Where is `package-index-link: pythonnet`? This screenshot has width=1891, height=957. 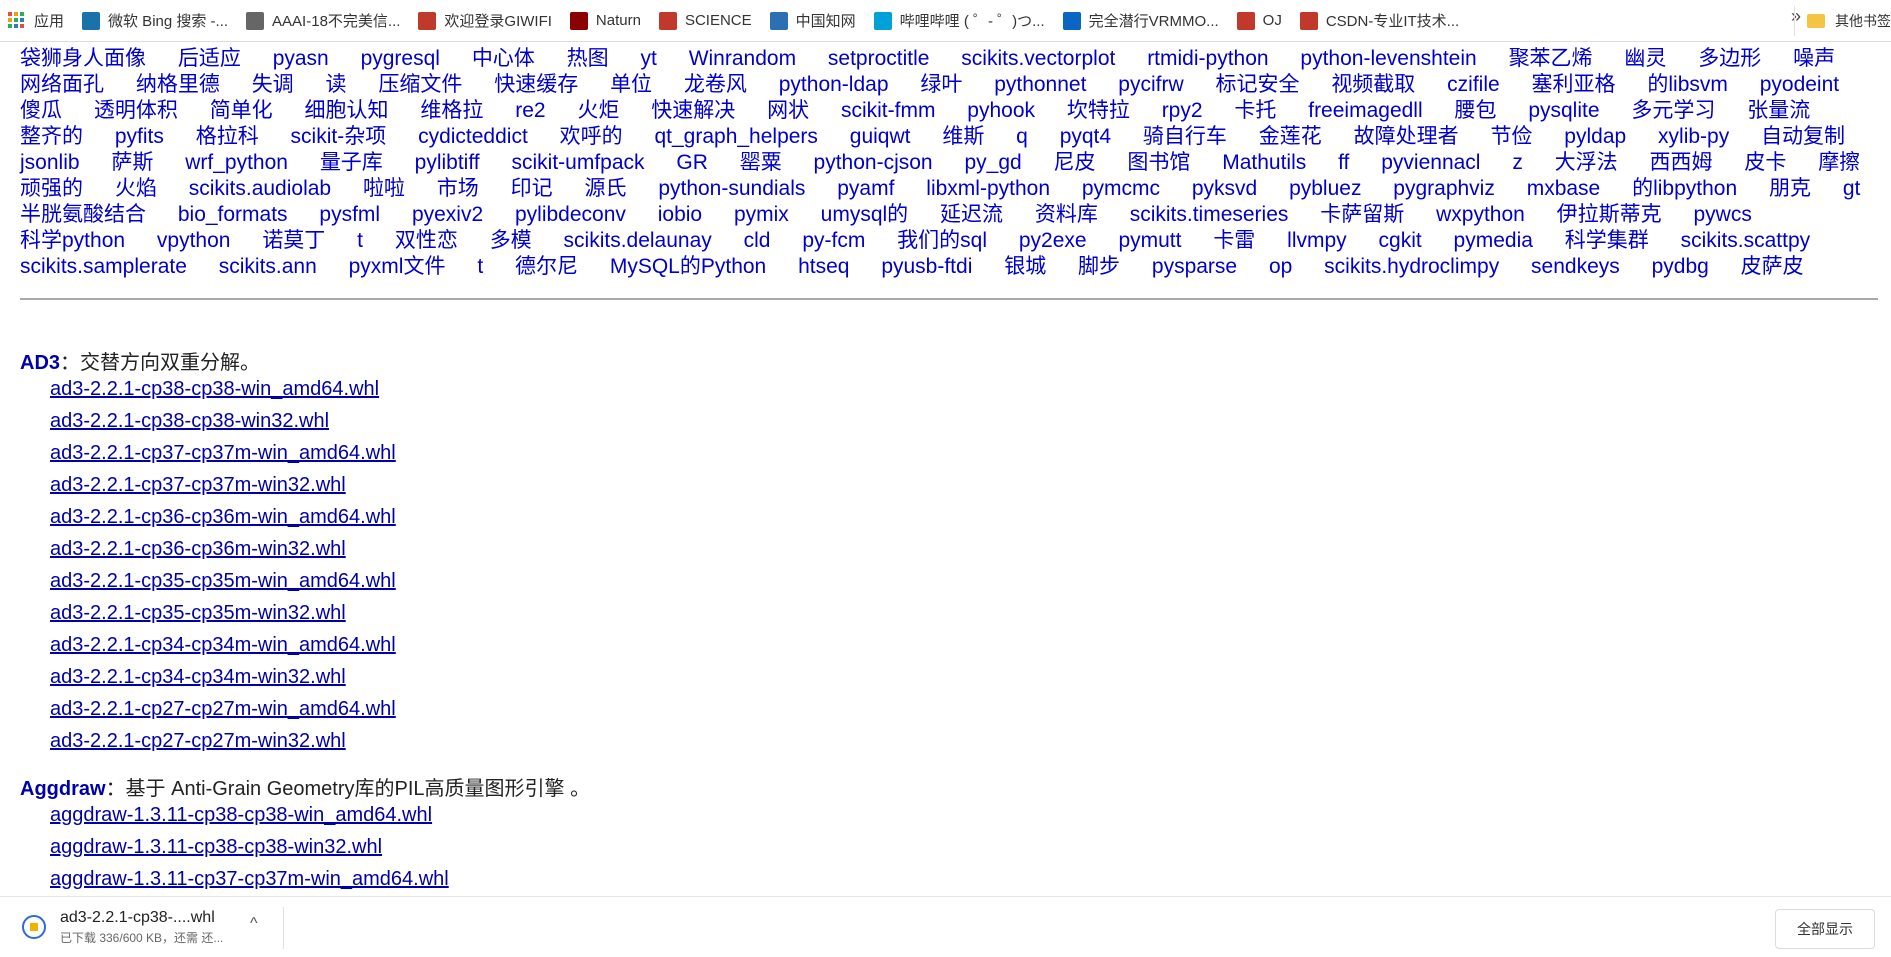 package-index-link: pythonnet is located at coordinates (1040, 84).